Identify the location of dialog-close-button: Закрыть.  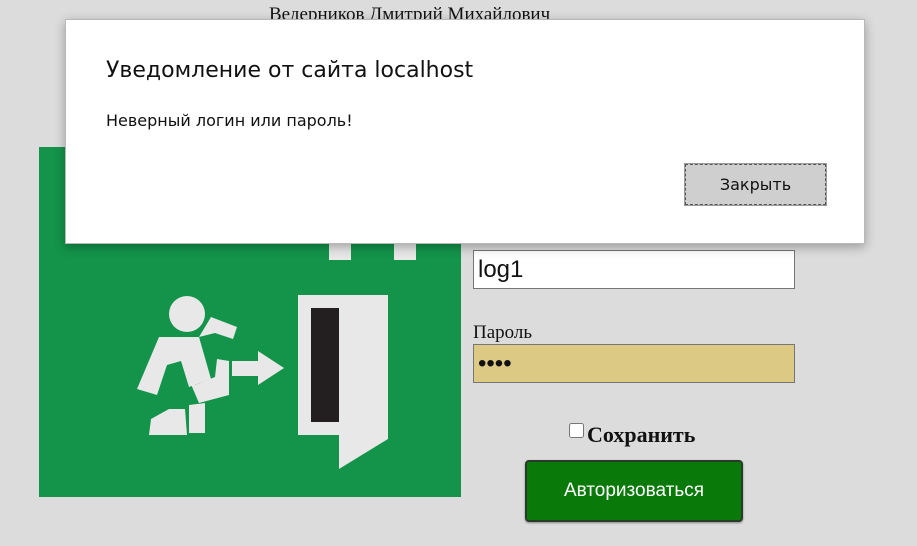
(755, 184).